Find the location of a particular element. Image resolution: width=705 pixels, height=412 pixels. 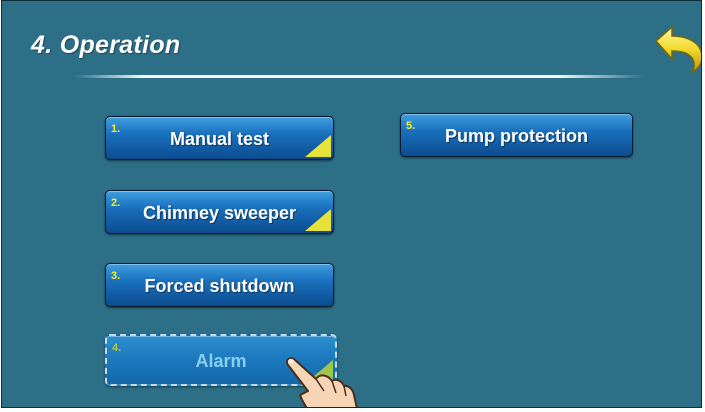

menu-item-label: Forced shutdown is located at coordinates (219, 286).